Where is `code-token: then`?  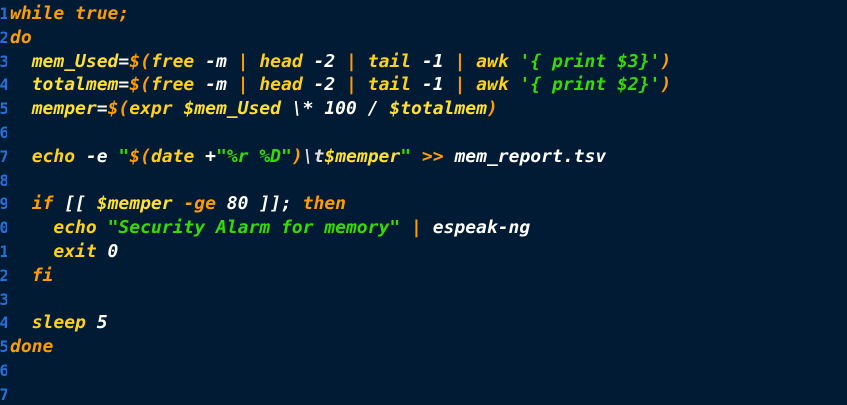 code-token: then is located at coordinates (324, 204).